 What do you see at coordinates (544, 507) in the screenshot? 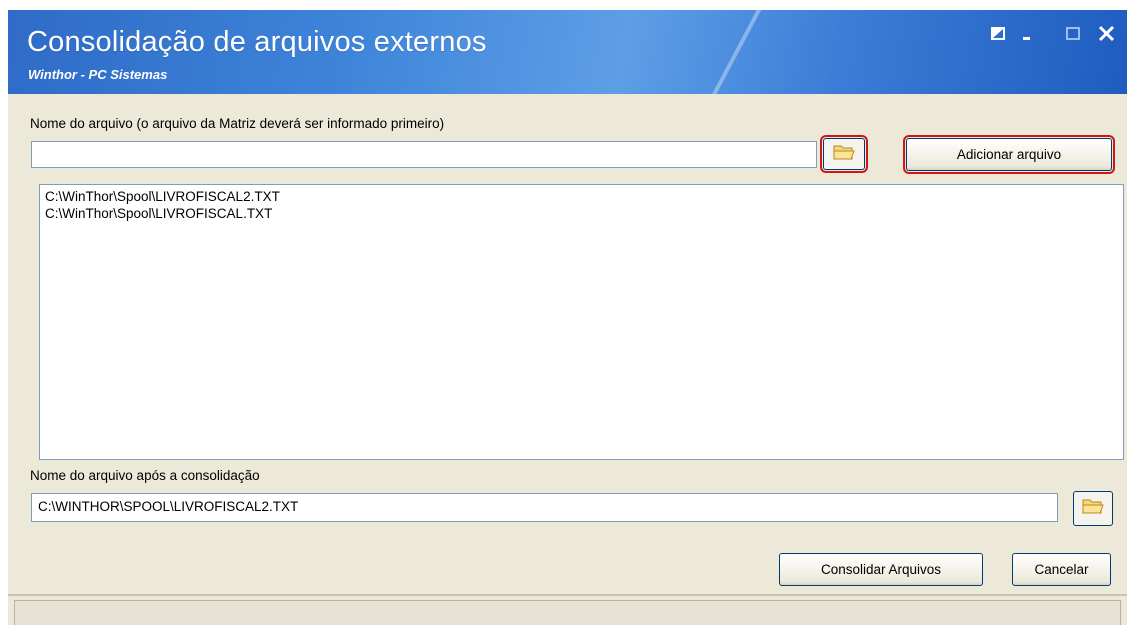
I see `target-file-input: C:\WINTHOR\SPOOL\LIVROFISCAL2.TXT` at bounding box center [544, 507].